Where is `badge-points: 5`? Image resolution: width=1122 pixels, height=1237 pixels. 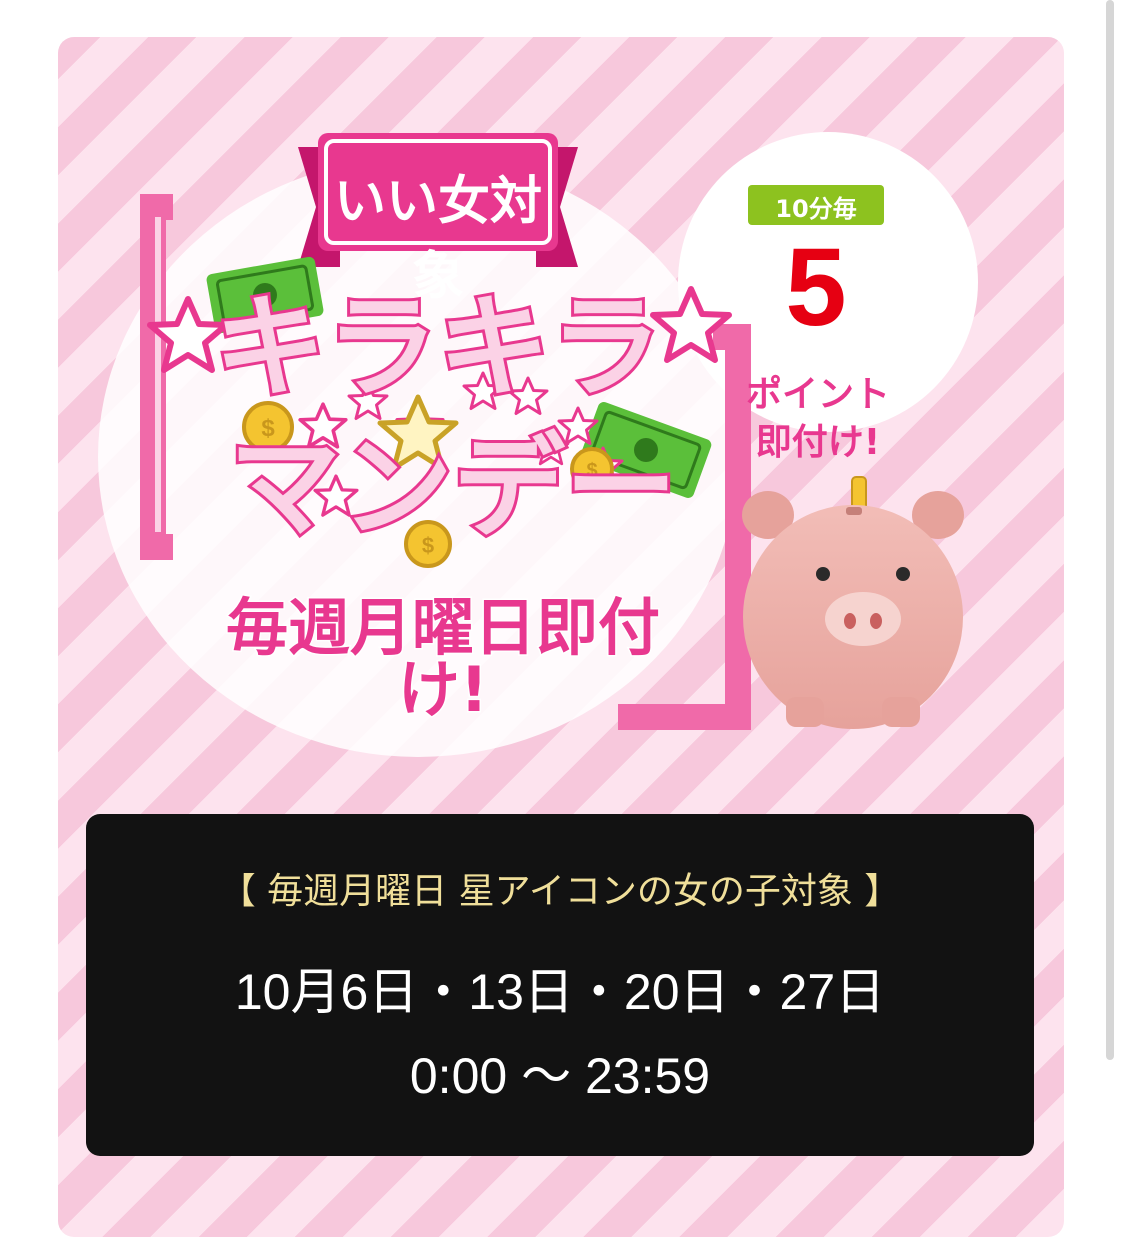
badge-points: 5 is located at coordinates (816, 287).